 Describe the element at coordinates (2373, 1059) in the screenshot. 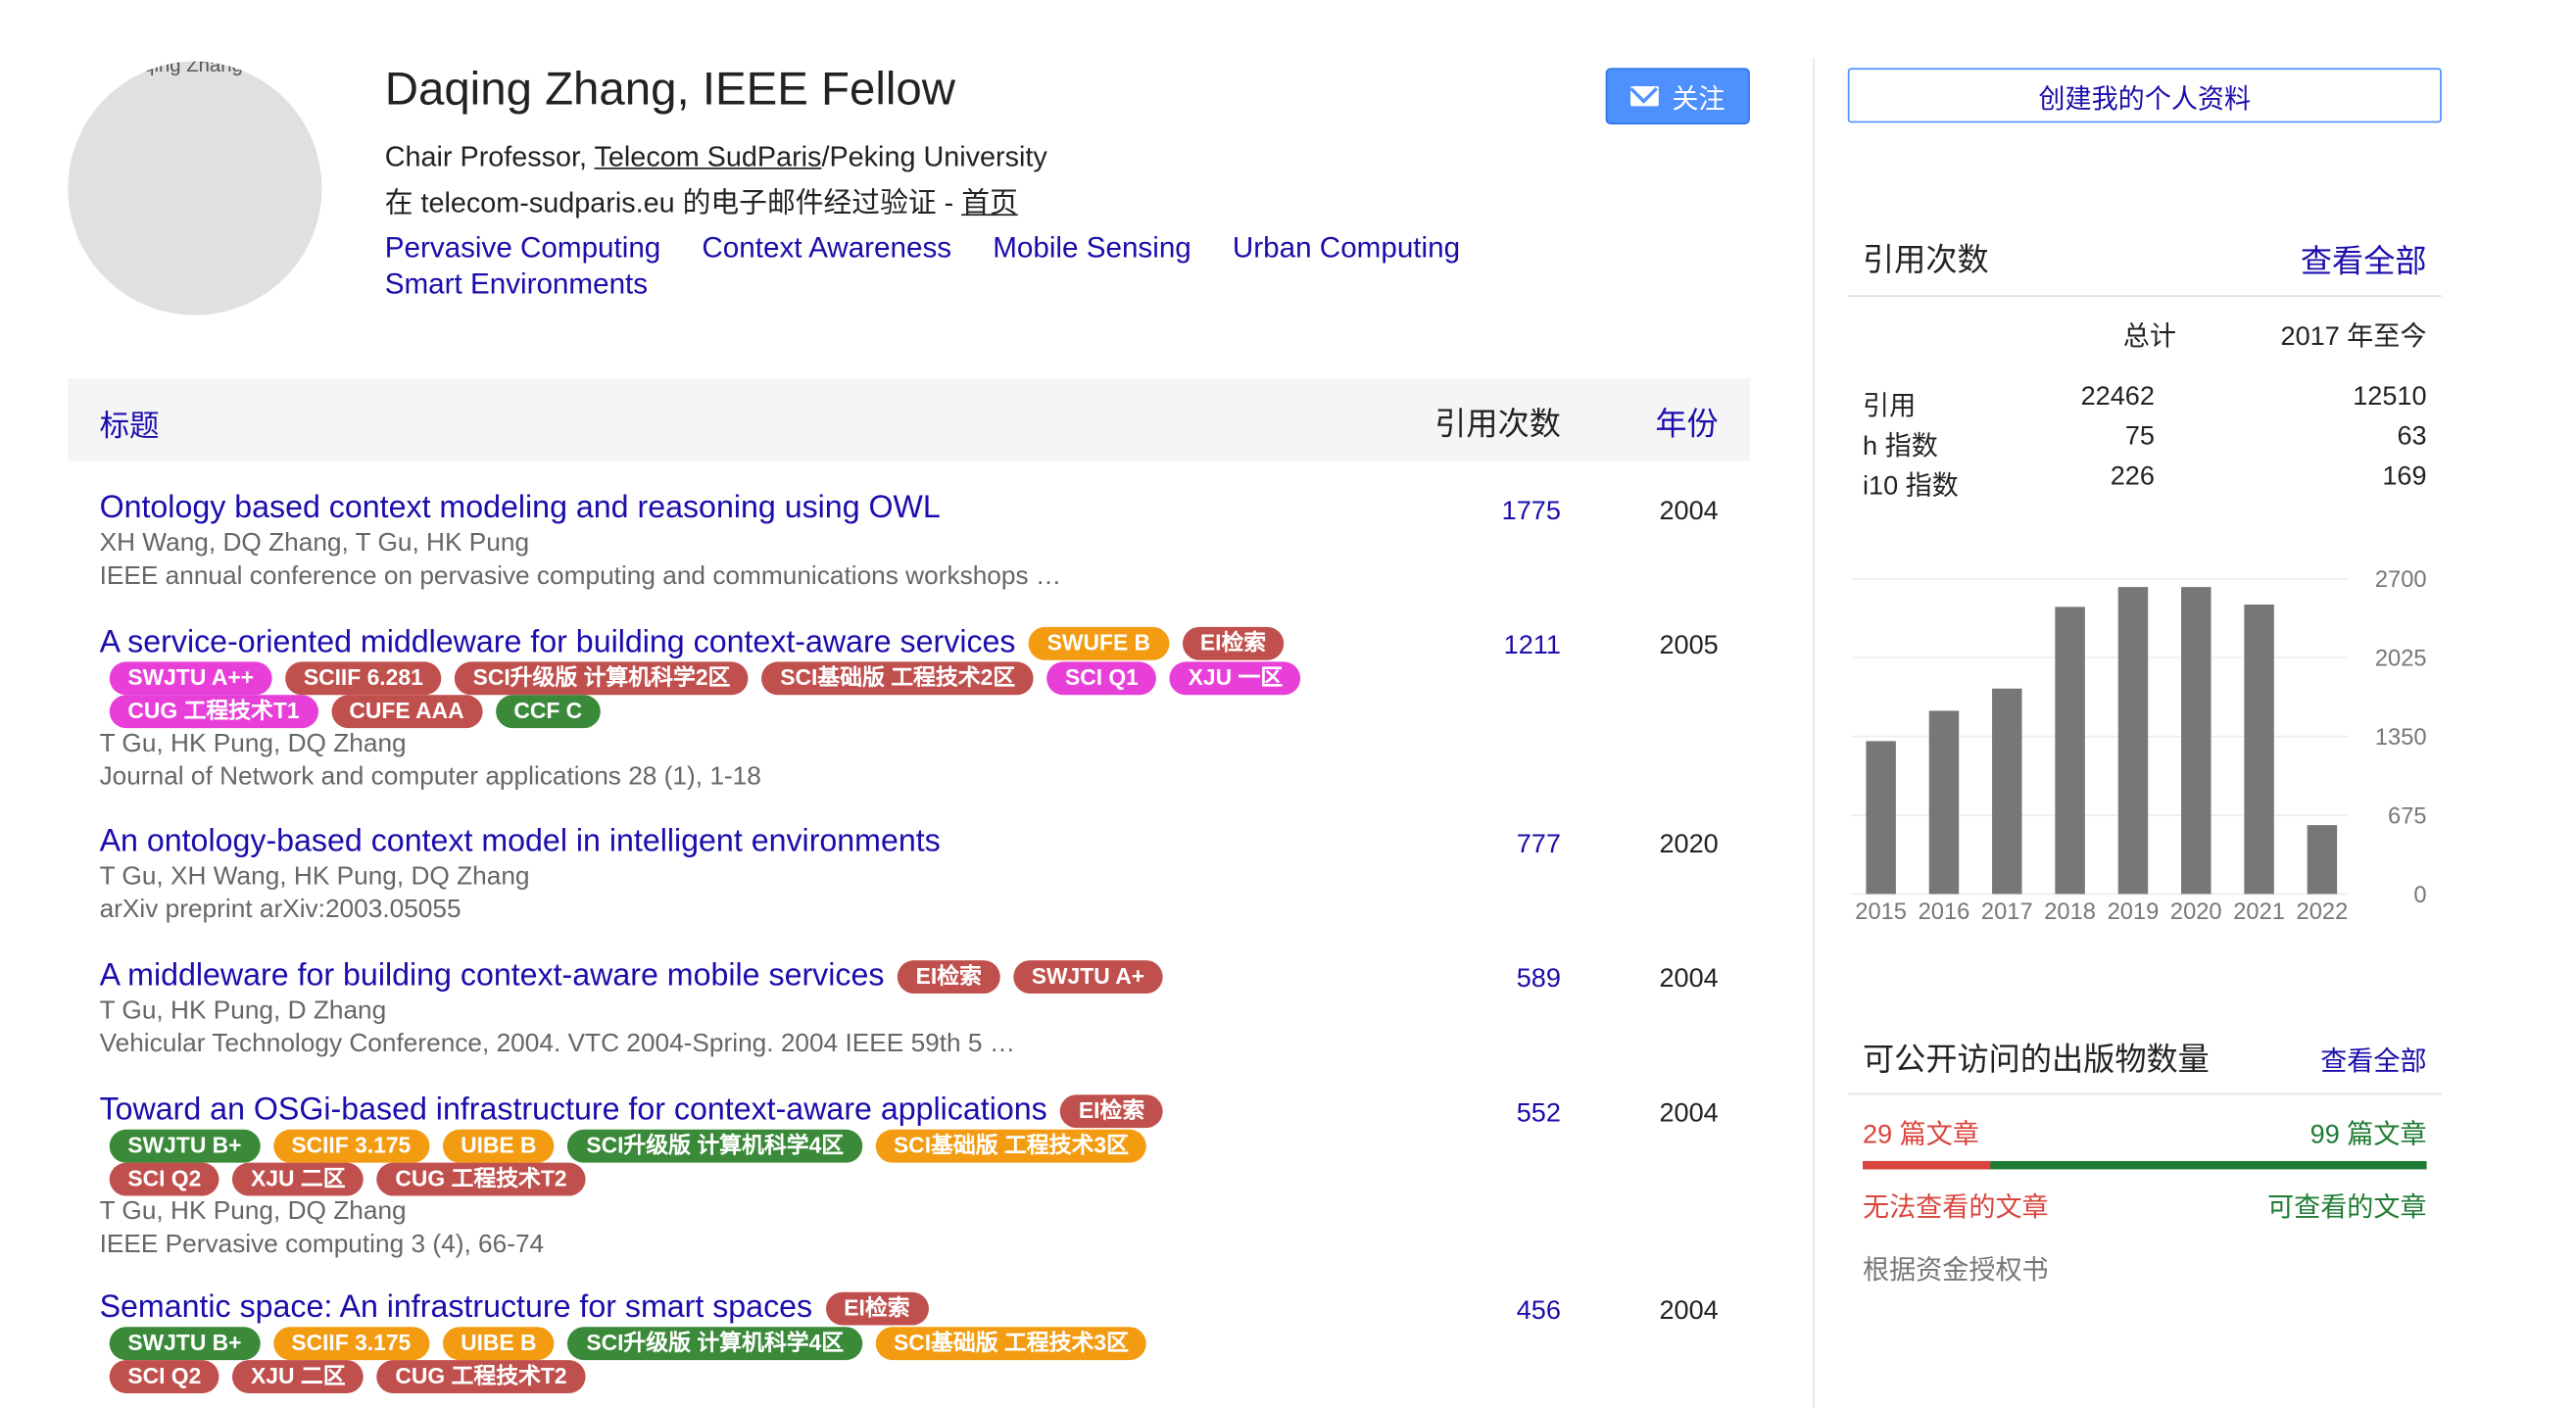

I see `open-access-view-all-link: 查看全部` at that location.